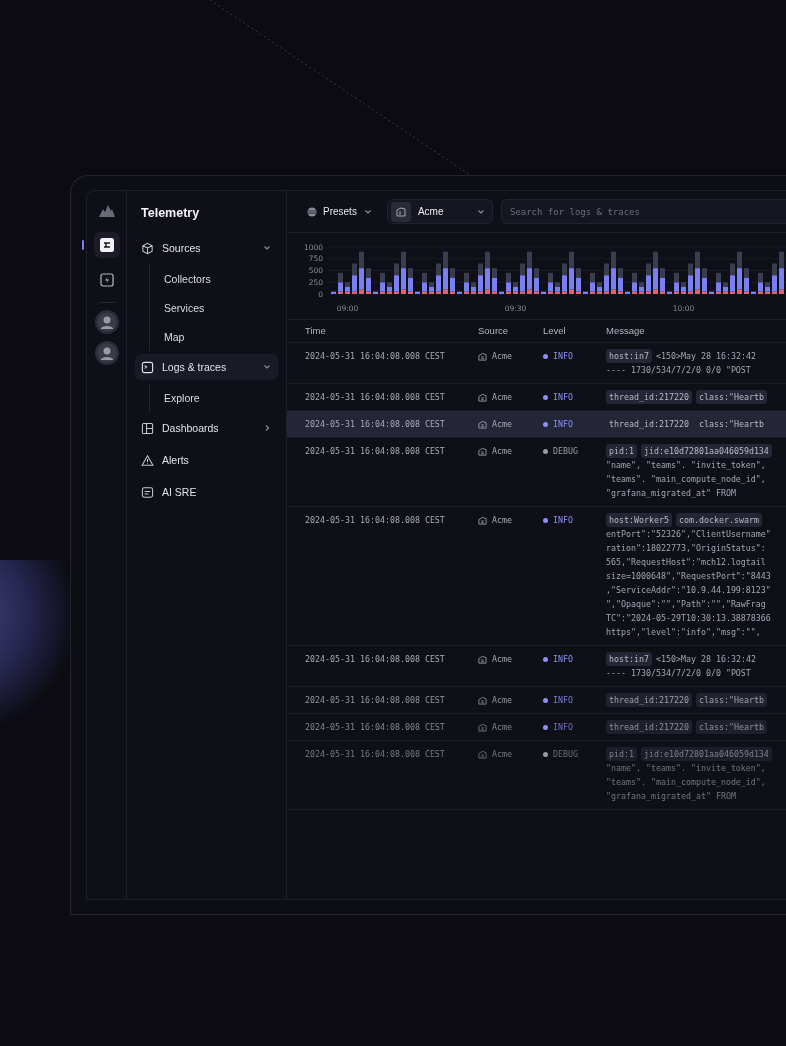  I want to click on sidebar-item: Sources, so click(206, 248).